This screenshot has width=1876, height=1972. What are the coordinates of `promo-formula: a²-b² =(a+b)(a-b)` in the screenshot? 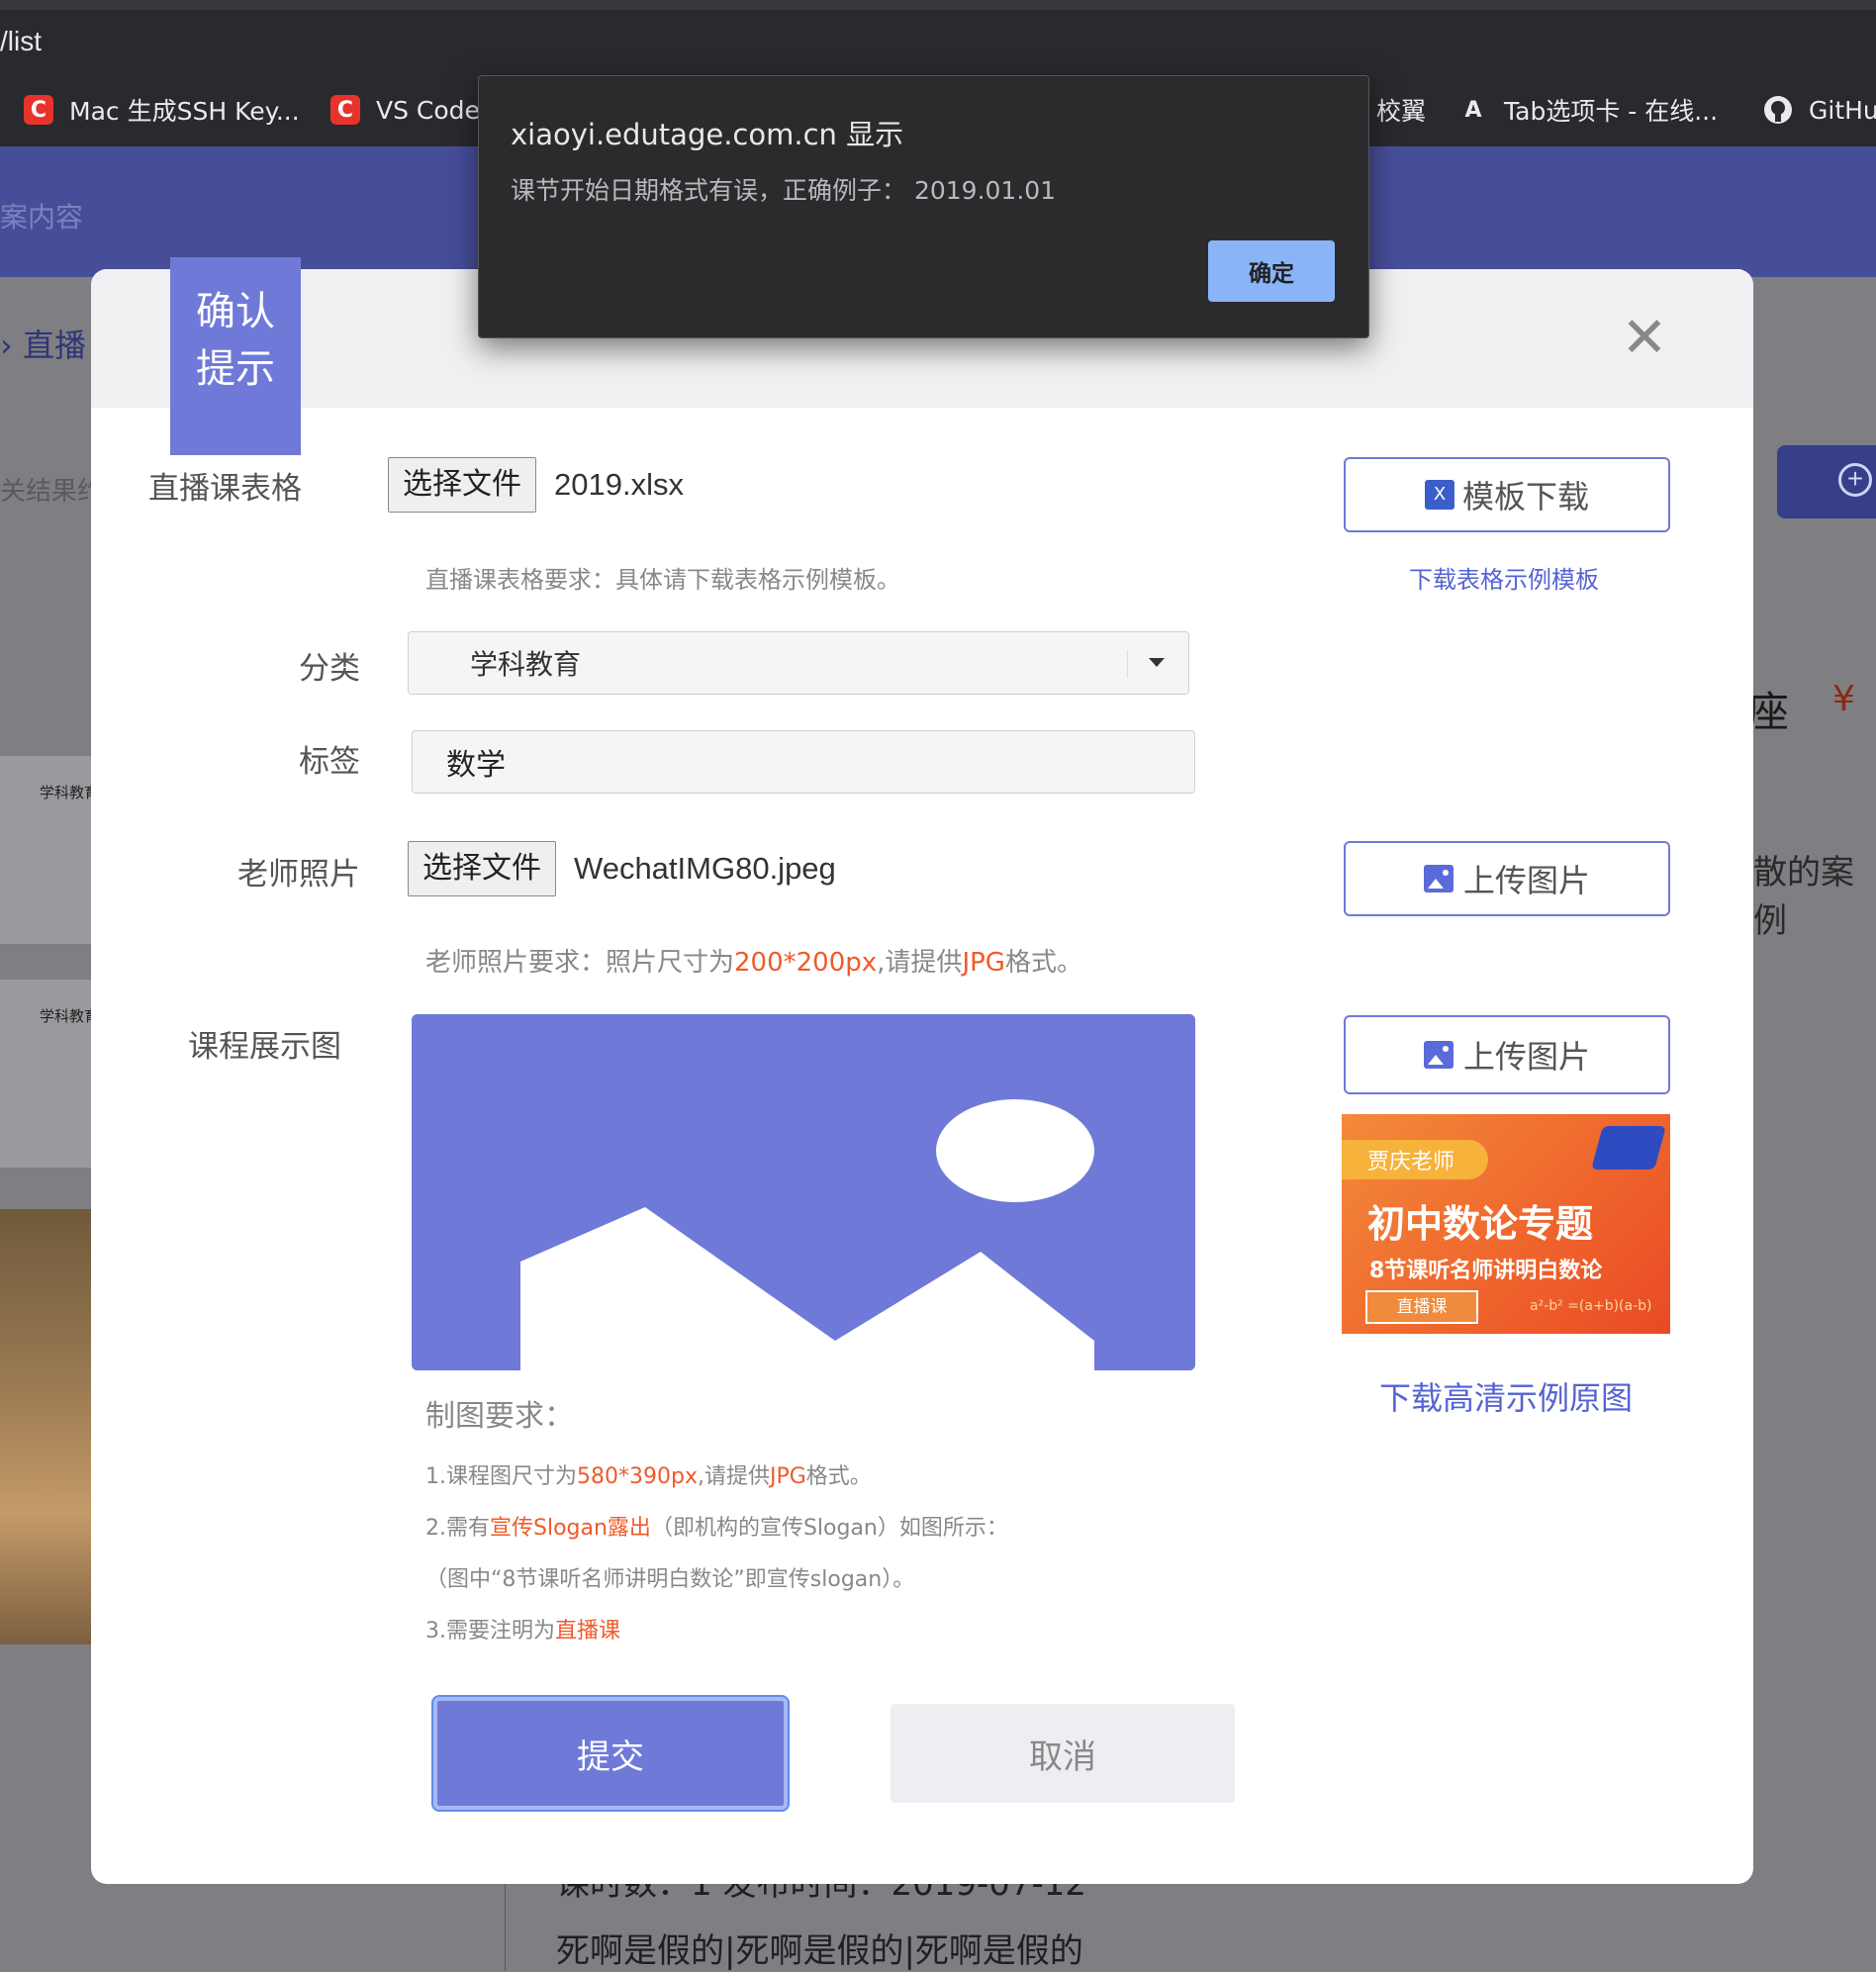 It's located at (1591, 1306).